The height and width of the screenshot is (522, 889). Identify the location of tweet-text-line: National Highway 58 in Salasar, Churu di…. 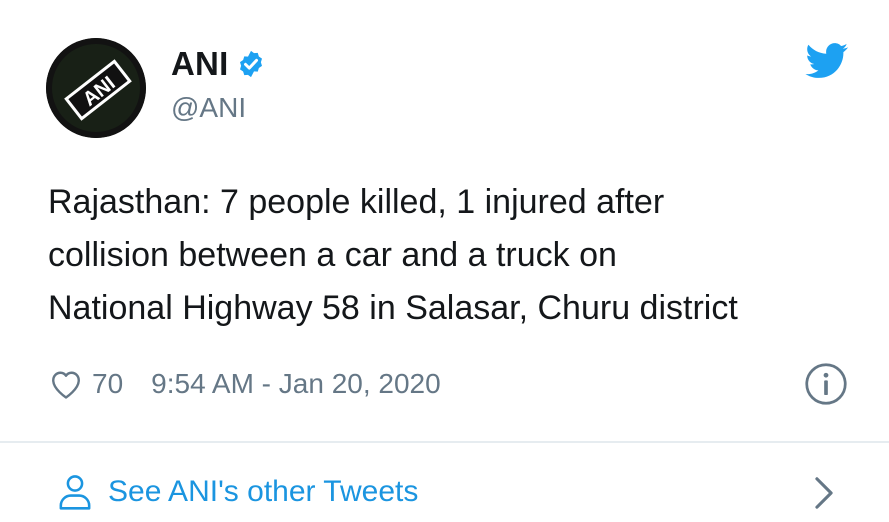
(393, 308).